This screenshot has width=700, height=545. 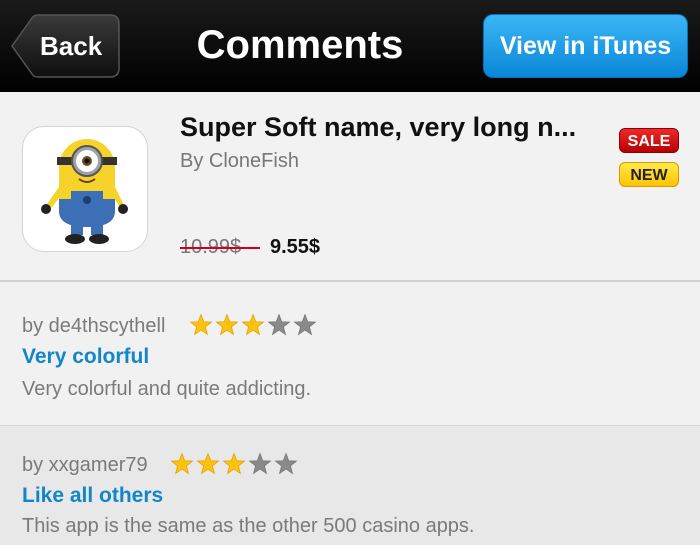 I want to click on sale-badge: SALE, so click(x=649, y=140).